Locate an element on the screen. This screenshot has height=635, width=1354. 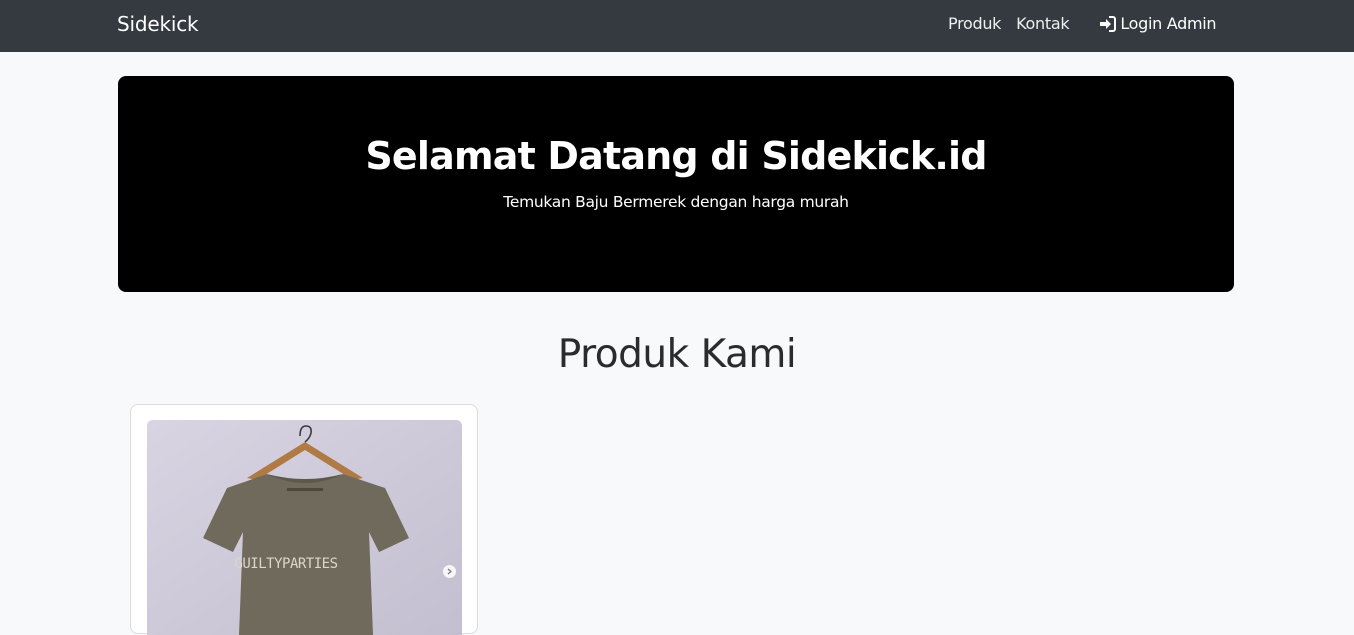
shirt-print-text: GUILTYPARTIES is located at coordinates (285, 564).